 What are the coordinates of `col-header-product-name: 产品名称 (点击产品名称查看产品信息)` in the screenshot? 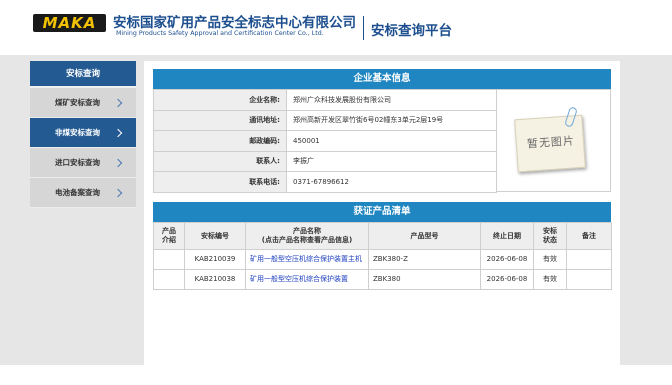 It's located at (307, 236).